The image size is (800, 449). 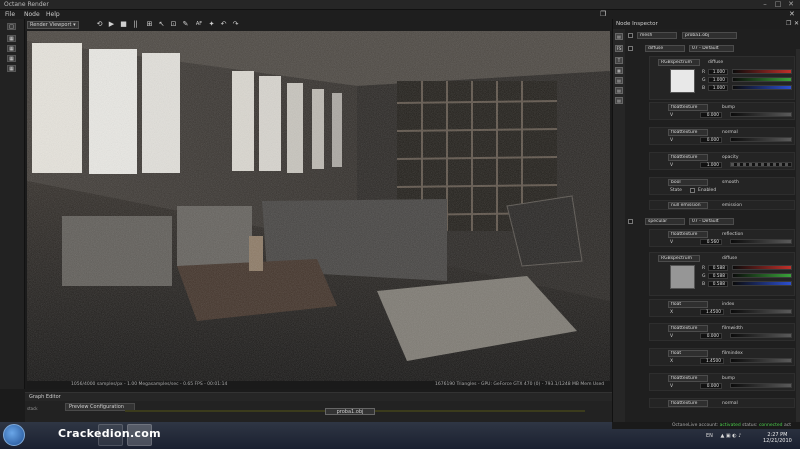 I want to click on opacity1-type-button: floattexture, so click(x=688, y=157).